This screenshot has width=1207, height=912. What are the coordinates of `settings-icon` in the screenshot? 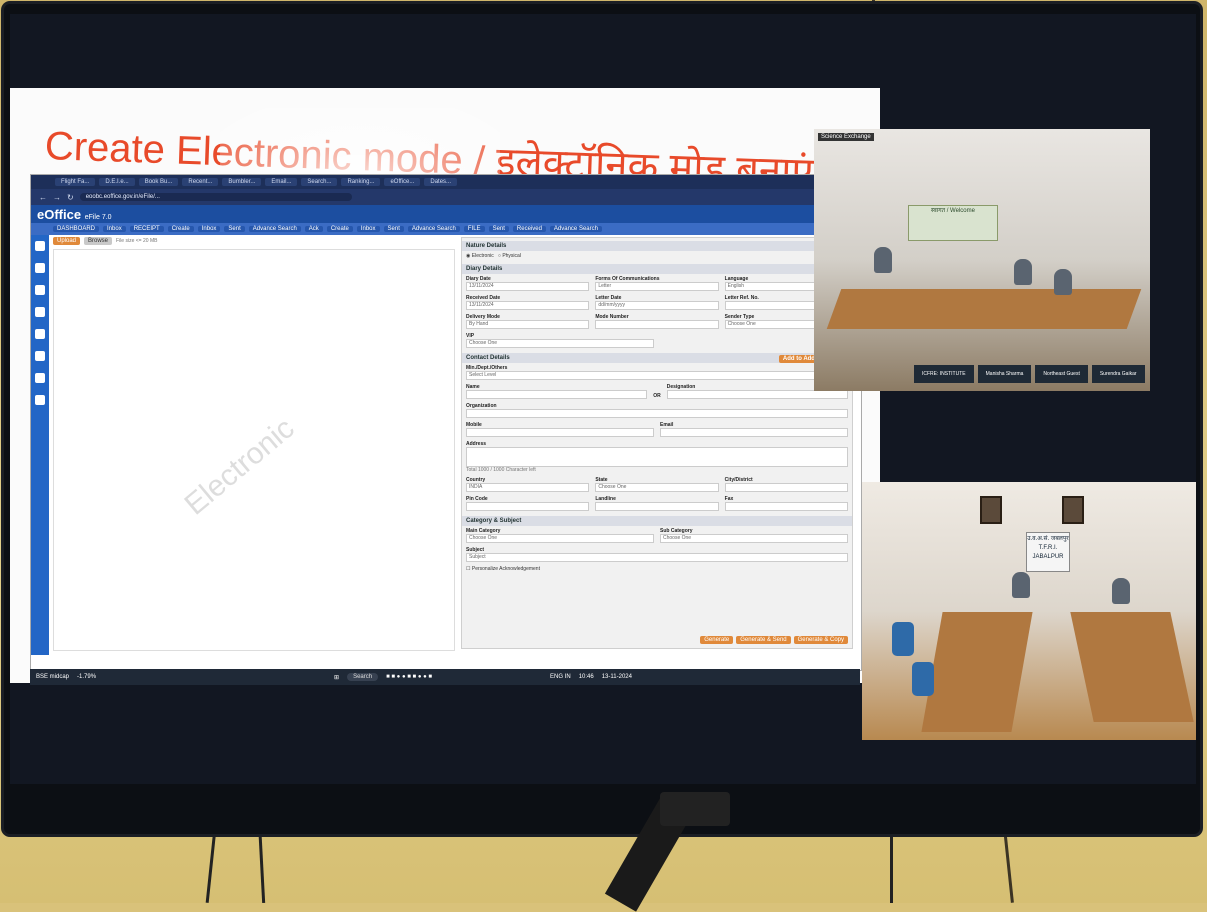 It's located at (40, 378).